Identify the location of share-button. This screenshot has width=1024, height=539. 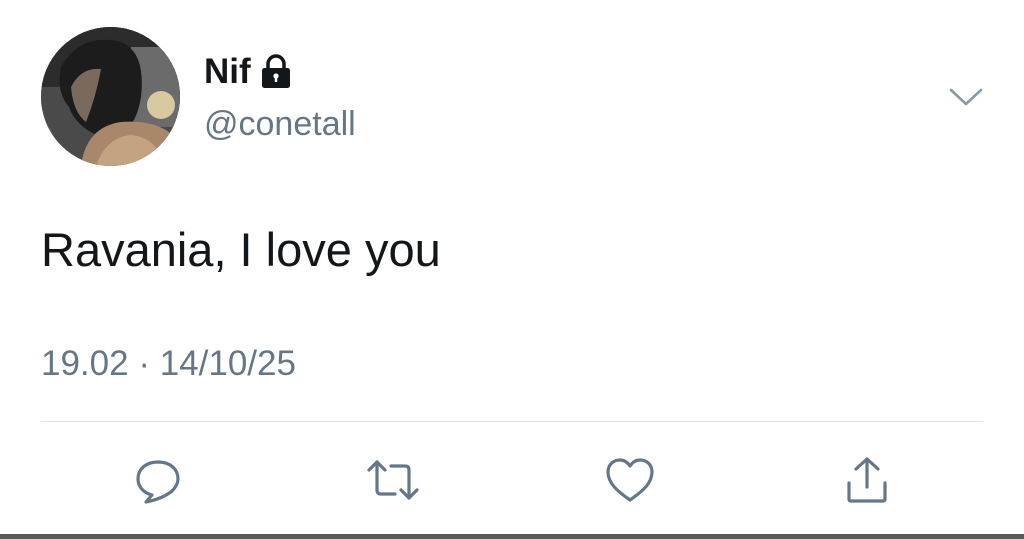
(867, 482).